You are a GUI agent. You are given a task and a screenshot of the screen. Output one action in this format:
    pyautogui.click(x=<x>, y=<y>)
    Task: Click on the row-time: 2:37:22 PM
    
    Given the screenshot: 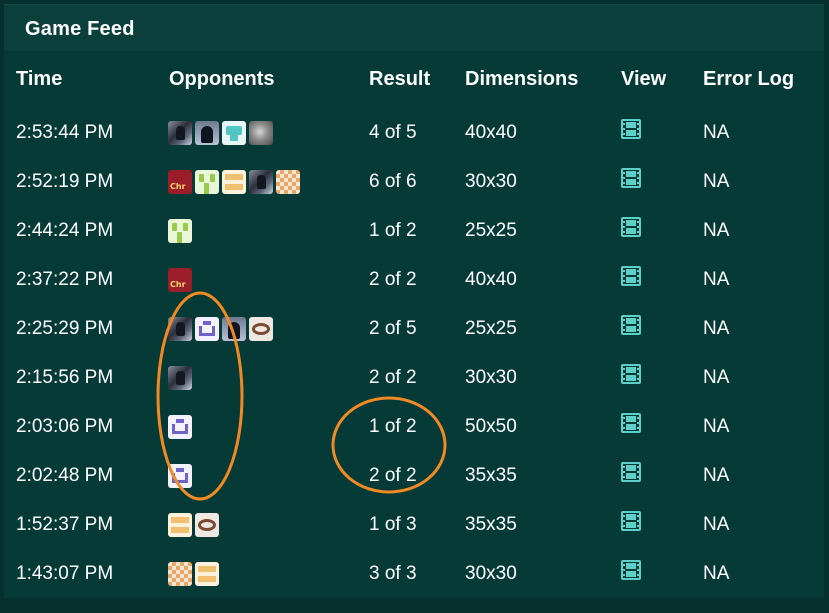 What is the action you would take?
    pyautogui.click(x=65, y=279)
    